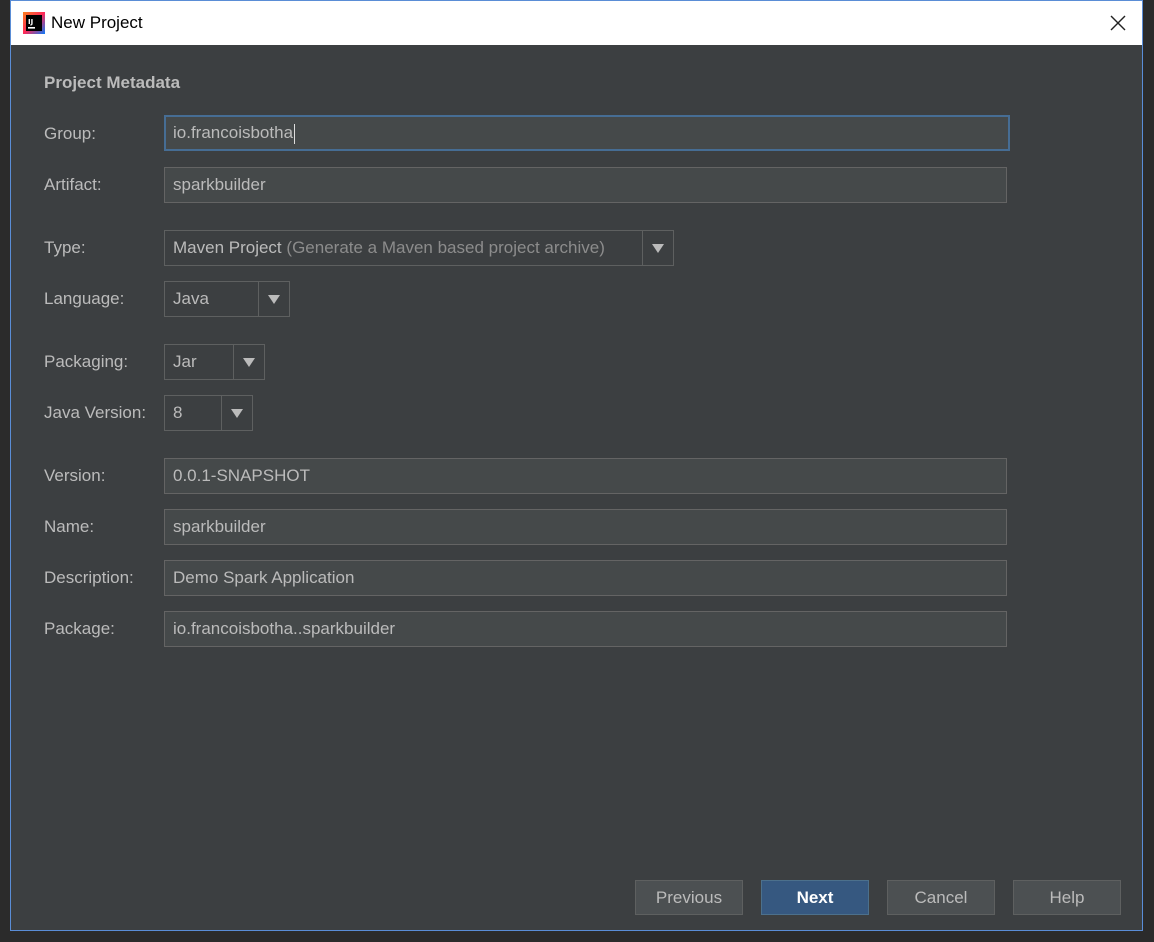 The width and height of the screenshot is (1154, 942). Describe the element at coordinates (34, 23) in the screenshot. I see `intellij-idea-icon: IJ` at that location.